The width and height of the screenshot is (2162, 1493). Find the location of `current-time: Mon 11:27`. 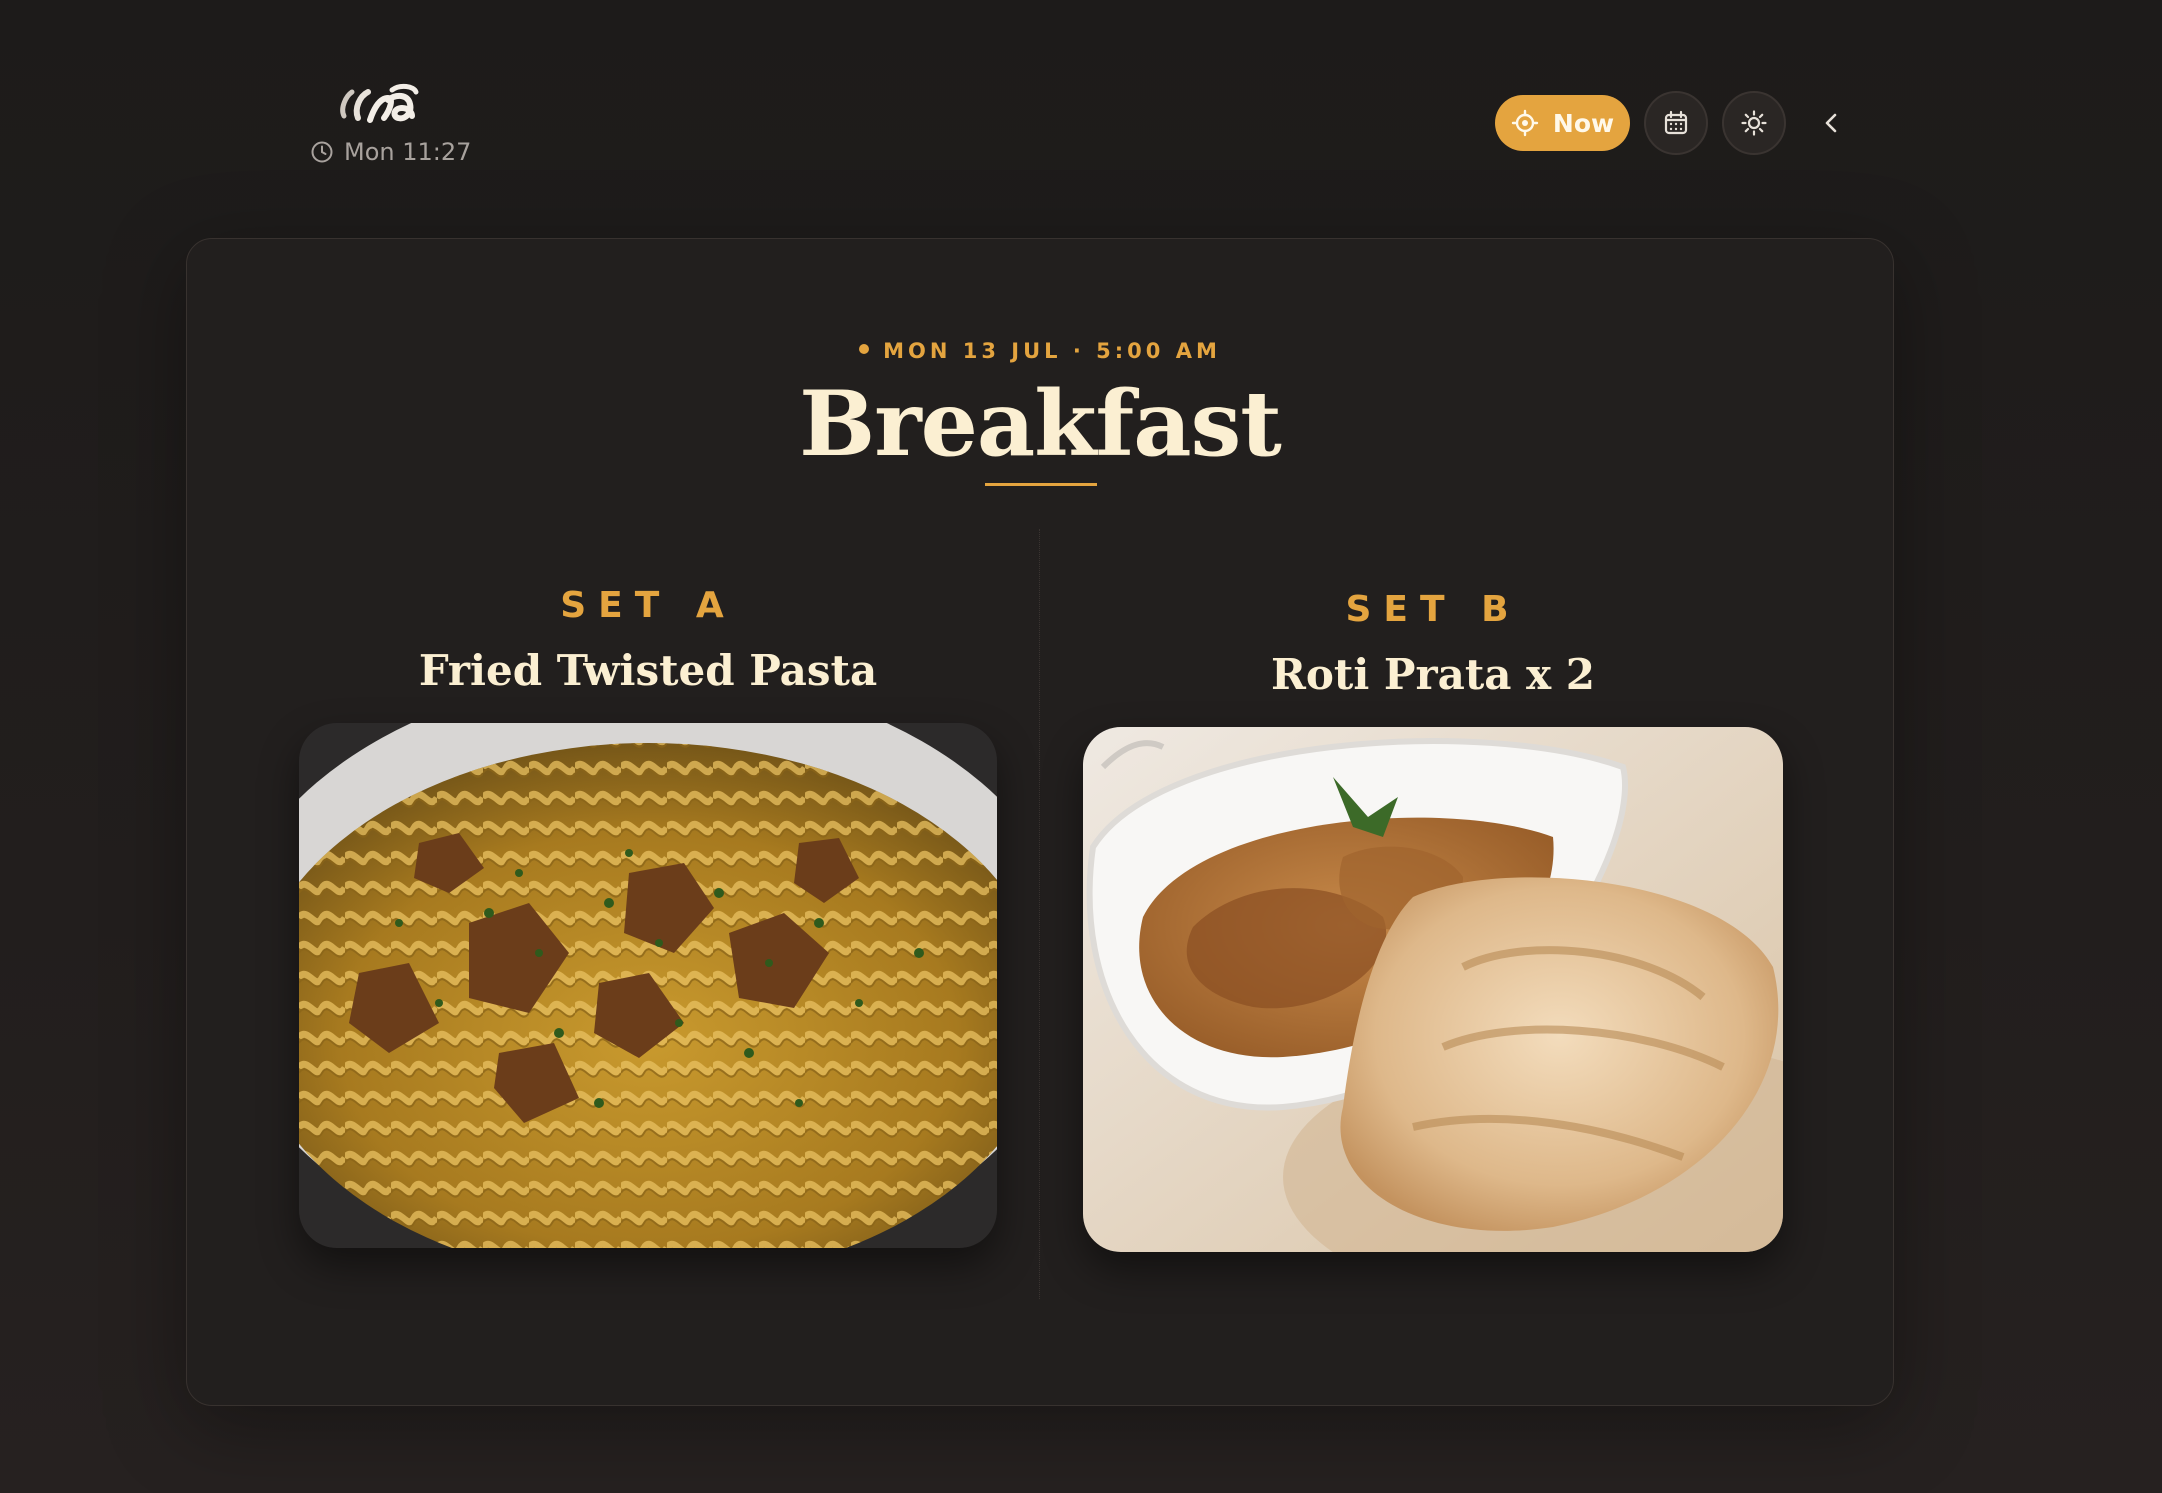

current-time: Mon 11:27 is located at coordinates (408, 152).